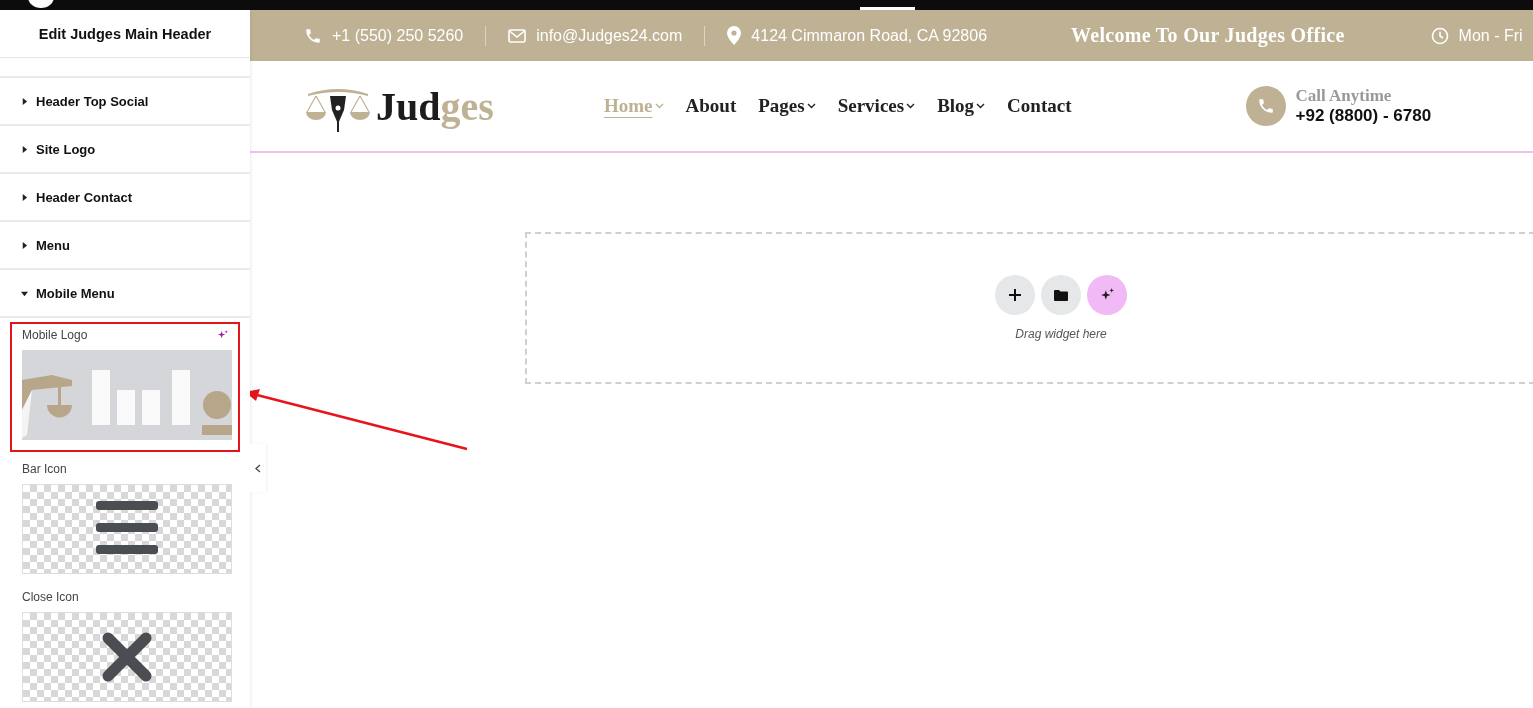 The image size is (1533, 708). Describe the element at coordinates (887, 8) in the screenshot. I see `active-tab-indicator` at that location.